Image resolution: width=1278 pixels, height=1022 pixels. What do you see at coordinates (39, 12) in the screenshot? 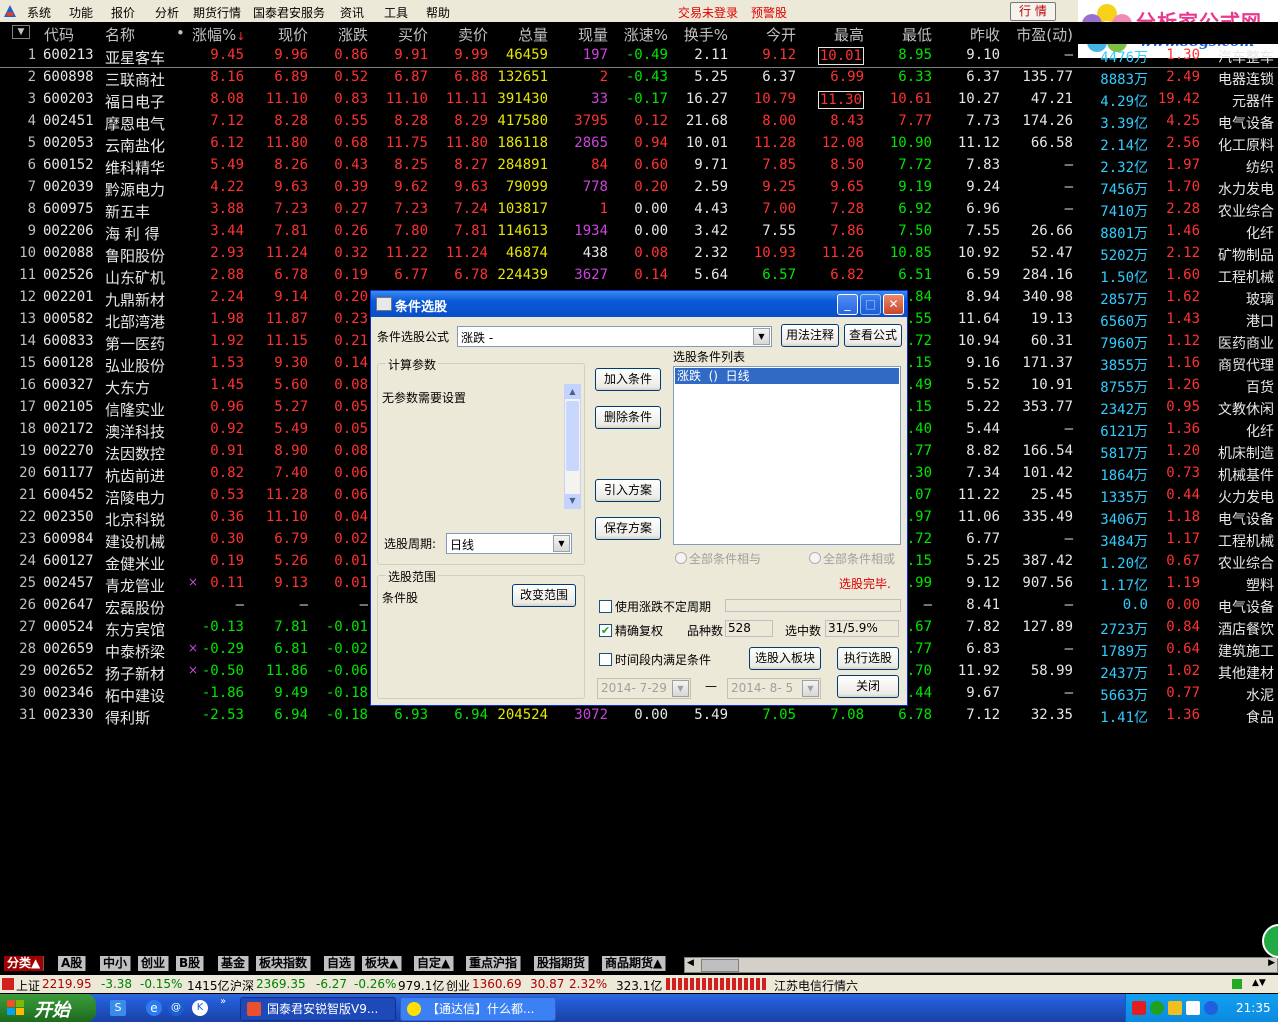
I see `menu-system: 系统` at bounding box center [39, 12].